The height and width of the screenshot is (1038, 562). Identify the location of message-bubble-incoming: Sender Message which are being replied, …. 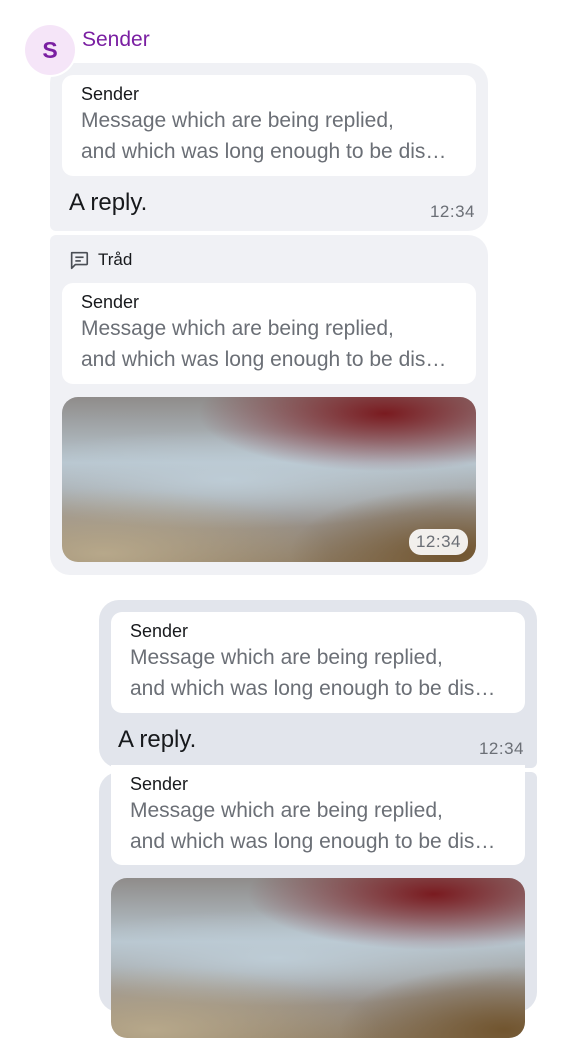
(269, 147).